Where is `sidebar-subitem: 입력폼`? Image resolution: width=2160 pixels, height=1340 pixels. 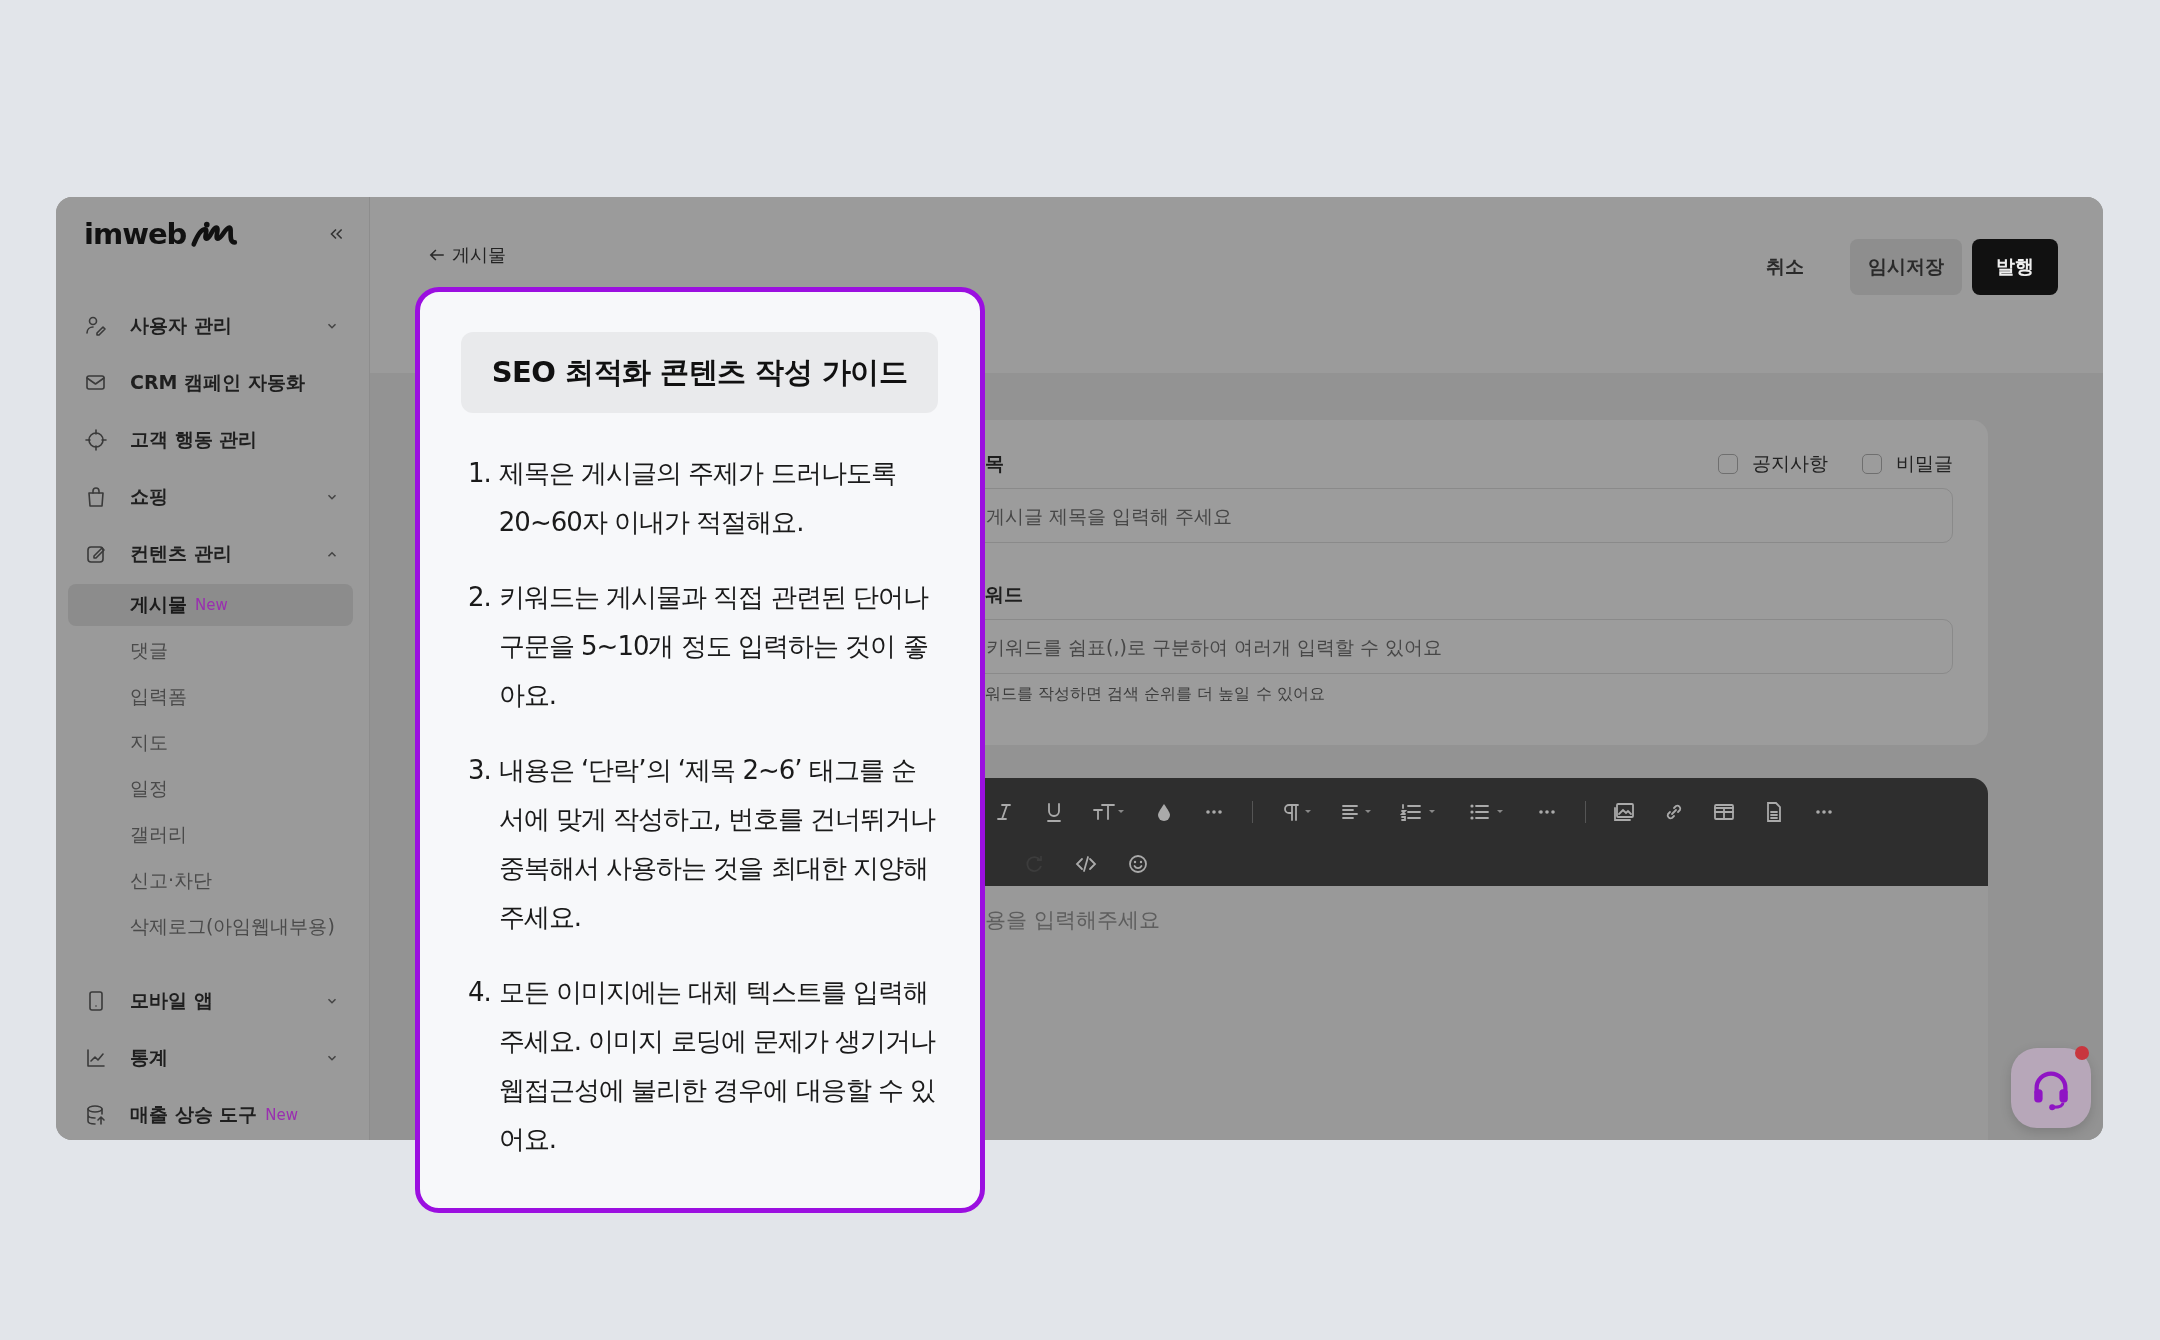 sidebar-subitem: 입력폼 is located at coordinates (210, 697).